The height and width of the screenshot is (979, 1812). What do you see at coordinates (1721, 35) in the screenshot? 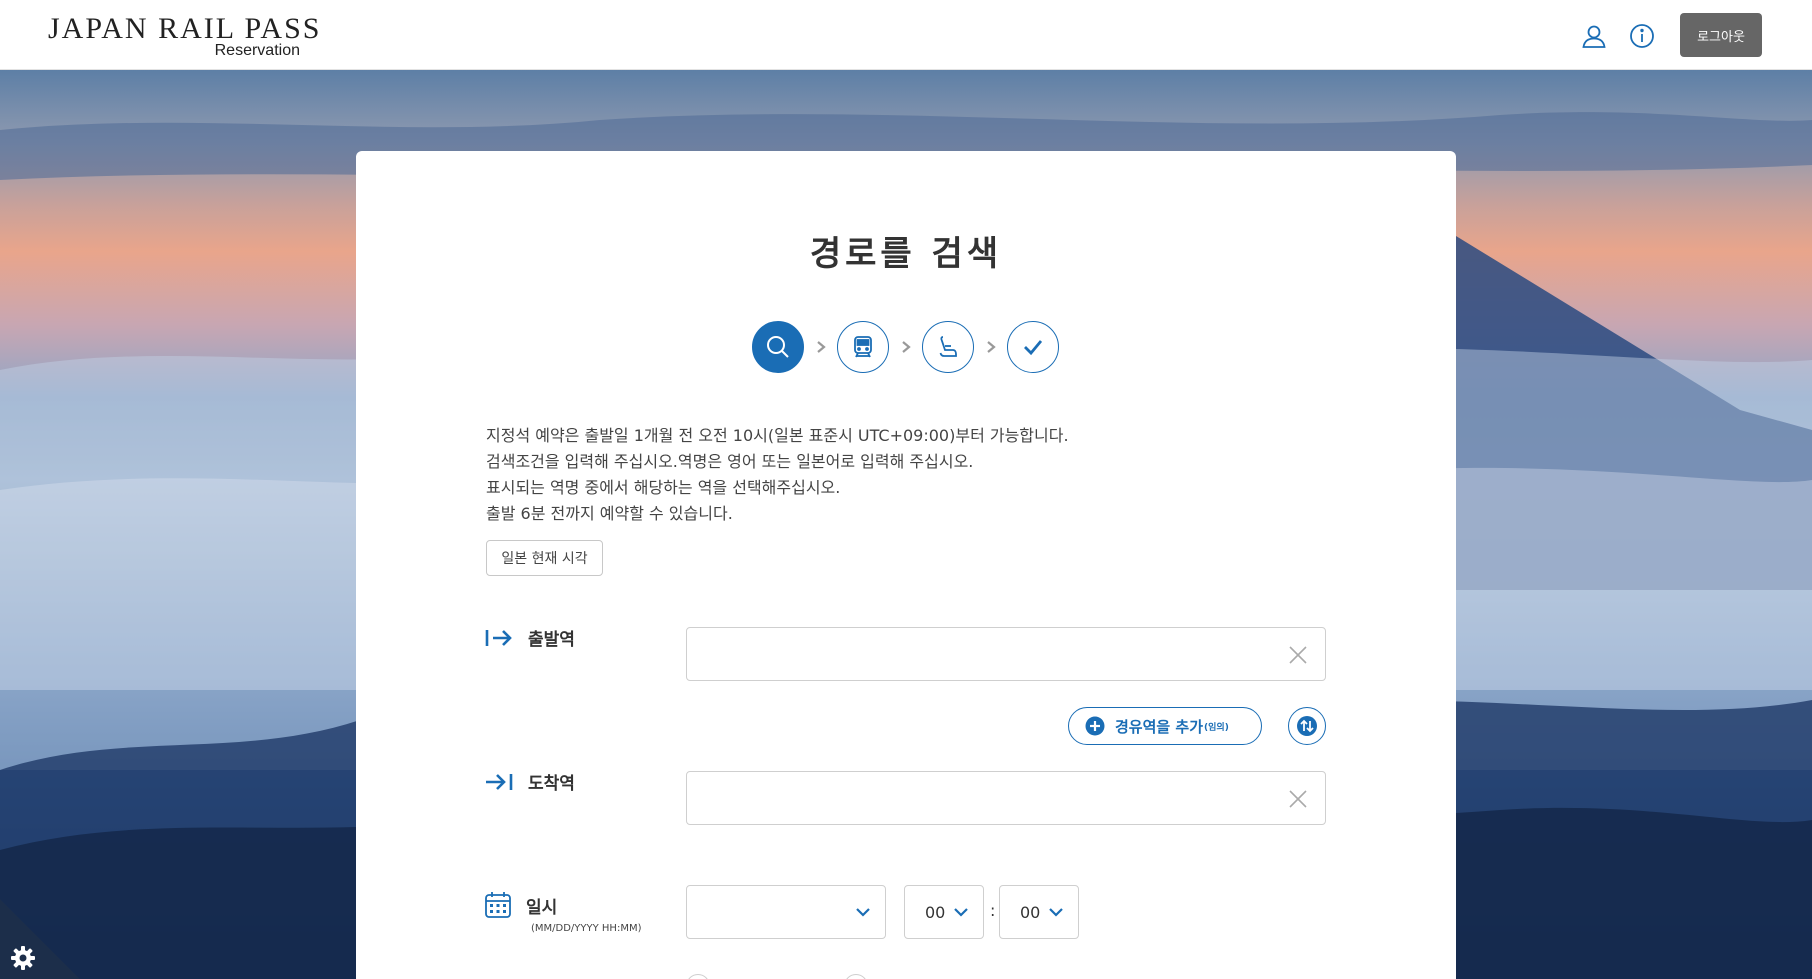
I see `logout-button: 로그아웃` at bounding box center [1721, 35].